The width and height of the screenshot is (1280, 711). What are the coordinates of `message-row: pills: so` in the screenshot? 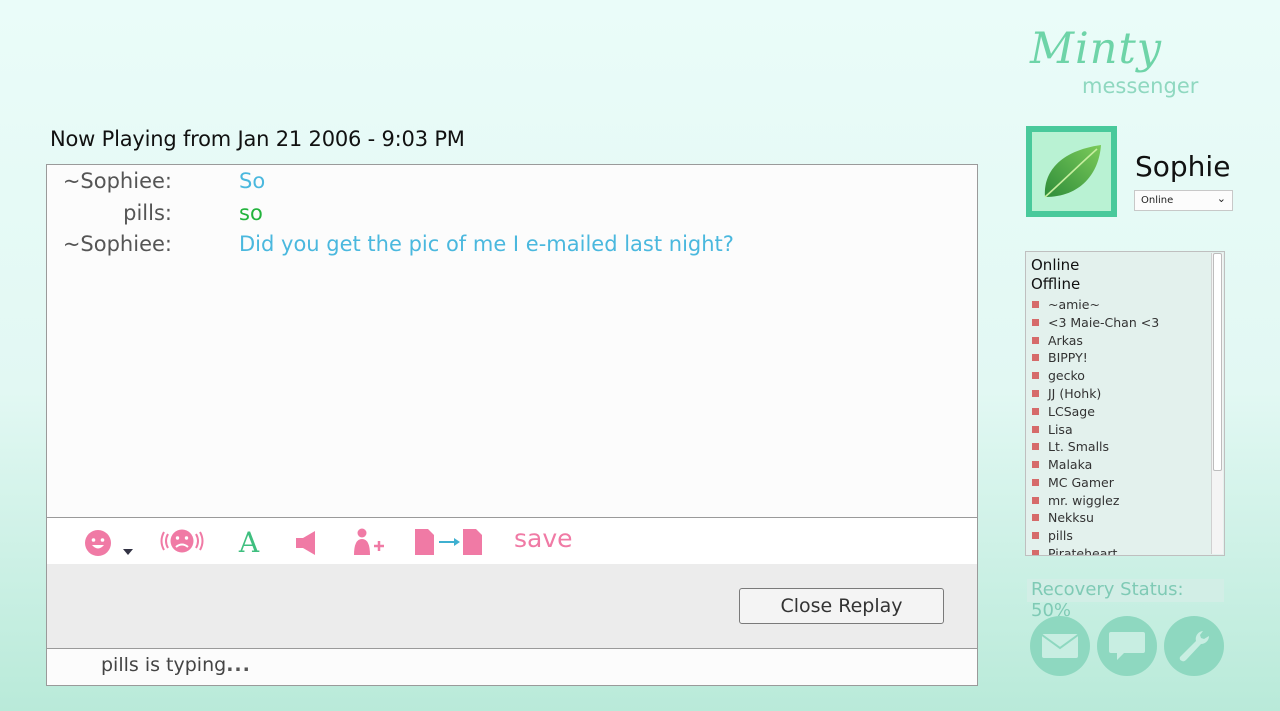 It's located at (512, 217).